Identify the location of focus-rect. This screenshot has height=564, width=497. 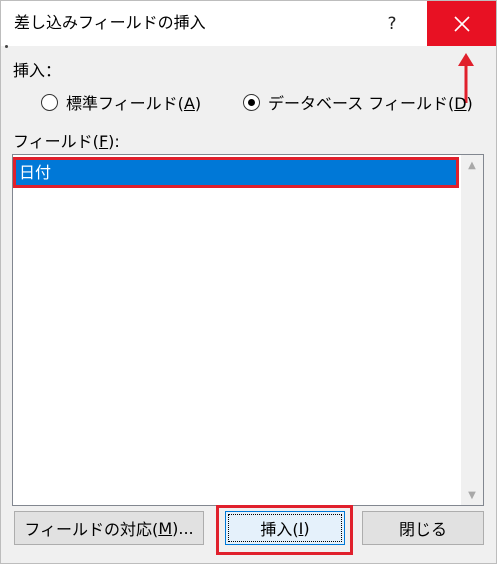
(285, 528).